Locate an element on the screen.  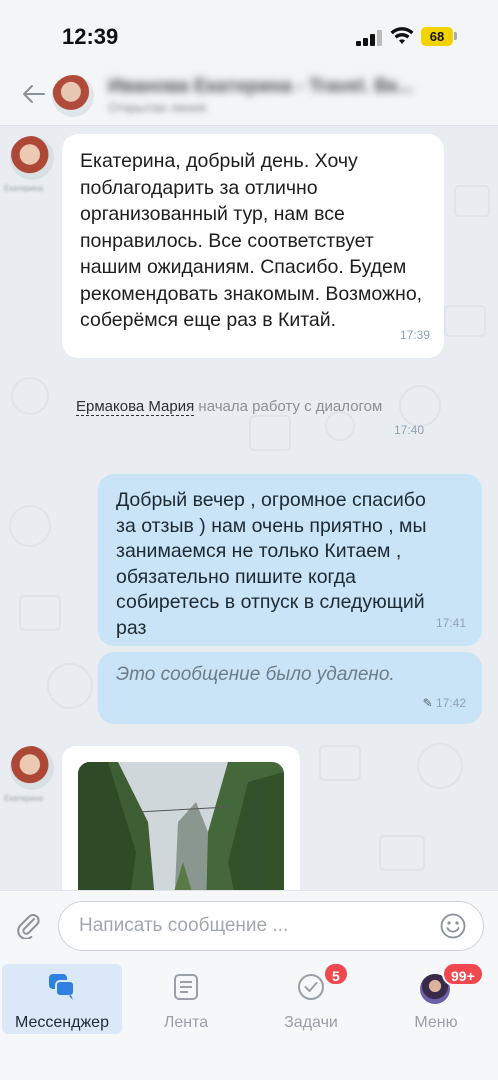
system-message: Ермакова Мария начала работу с диалогом is located at coordinates (256, 407).